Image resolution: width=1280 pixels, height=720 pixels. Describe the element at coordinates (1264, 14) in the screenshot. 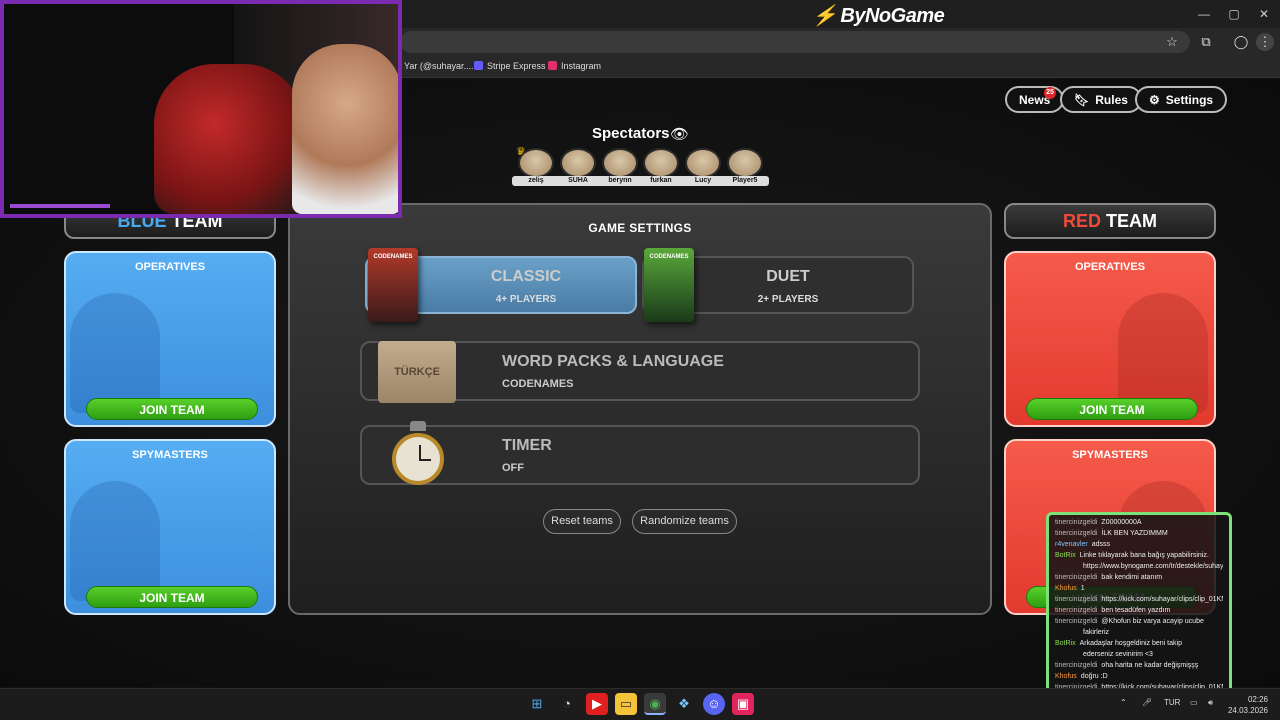

I see `close-window-button: ✕` at that location.